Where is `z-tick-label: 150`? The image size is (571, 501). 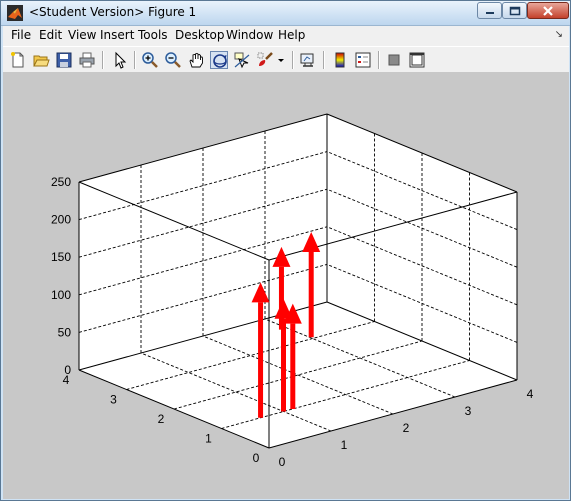
z-tick-label: 150 is located at coordinates (61, 257).